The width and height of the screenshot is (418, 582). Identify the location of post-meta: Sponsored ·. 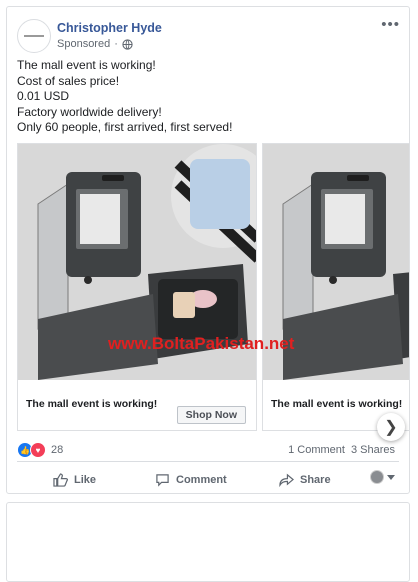
(95, 44).